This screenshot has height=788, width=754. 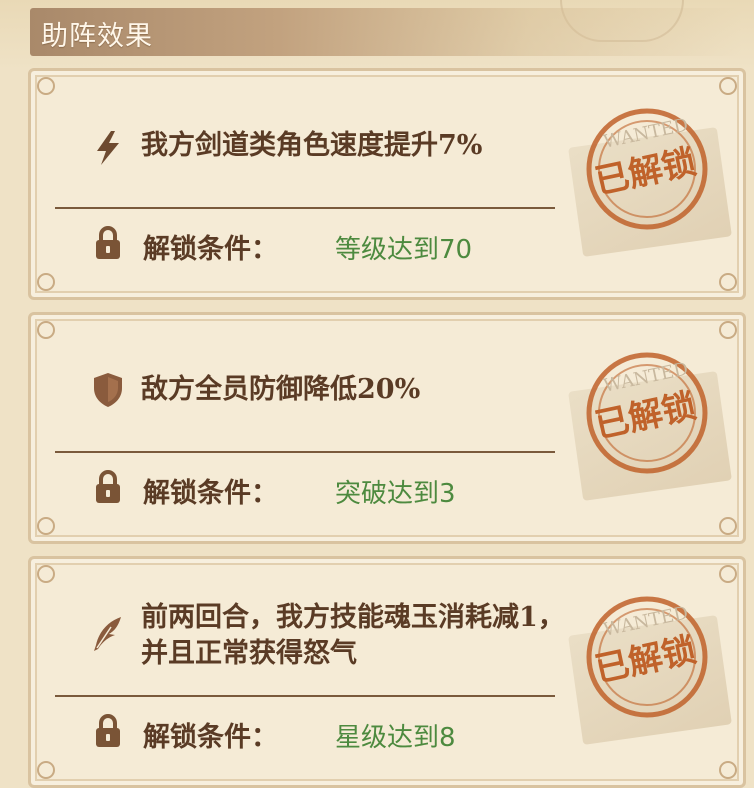 I want to click on effect-text: 我方剑道类角色速度提升7%, so click(x=312, y=145).